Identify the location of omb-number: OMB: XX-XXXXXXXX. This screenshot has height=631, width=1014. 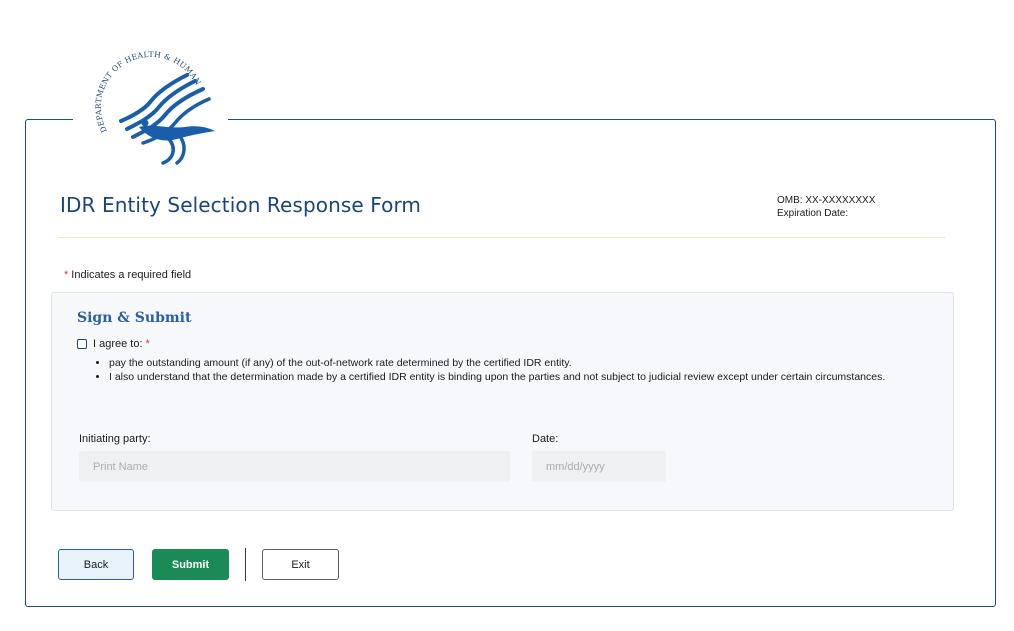
(826, 200).